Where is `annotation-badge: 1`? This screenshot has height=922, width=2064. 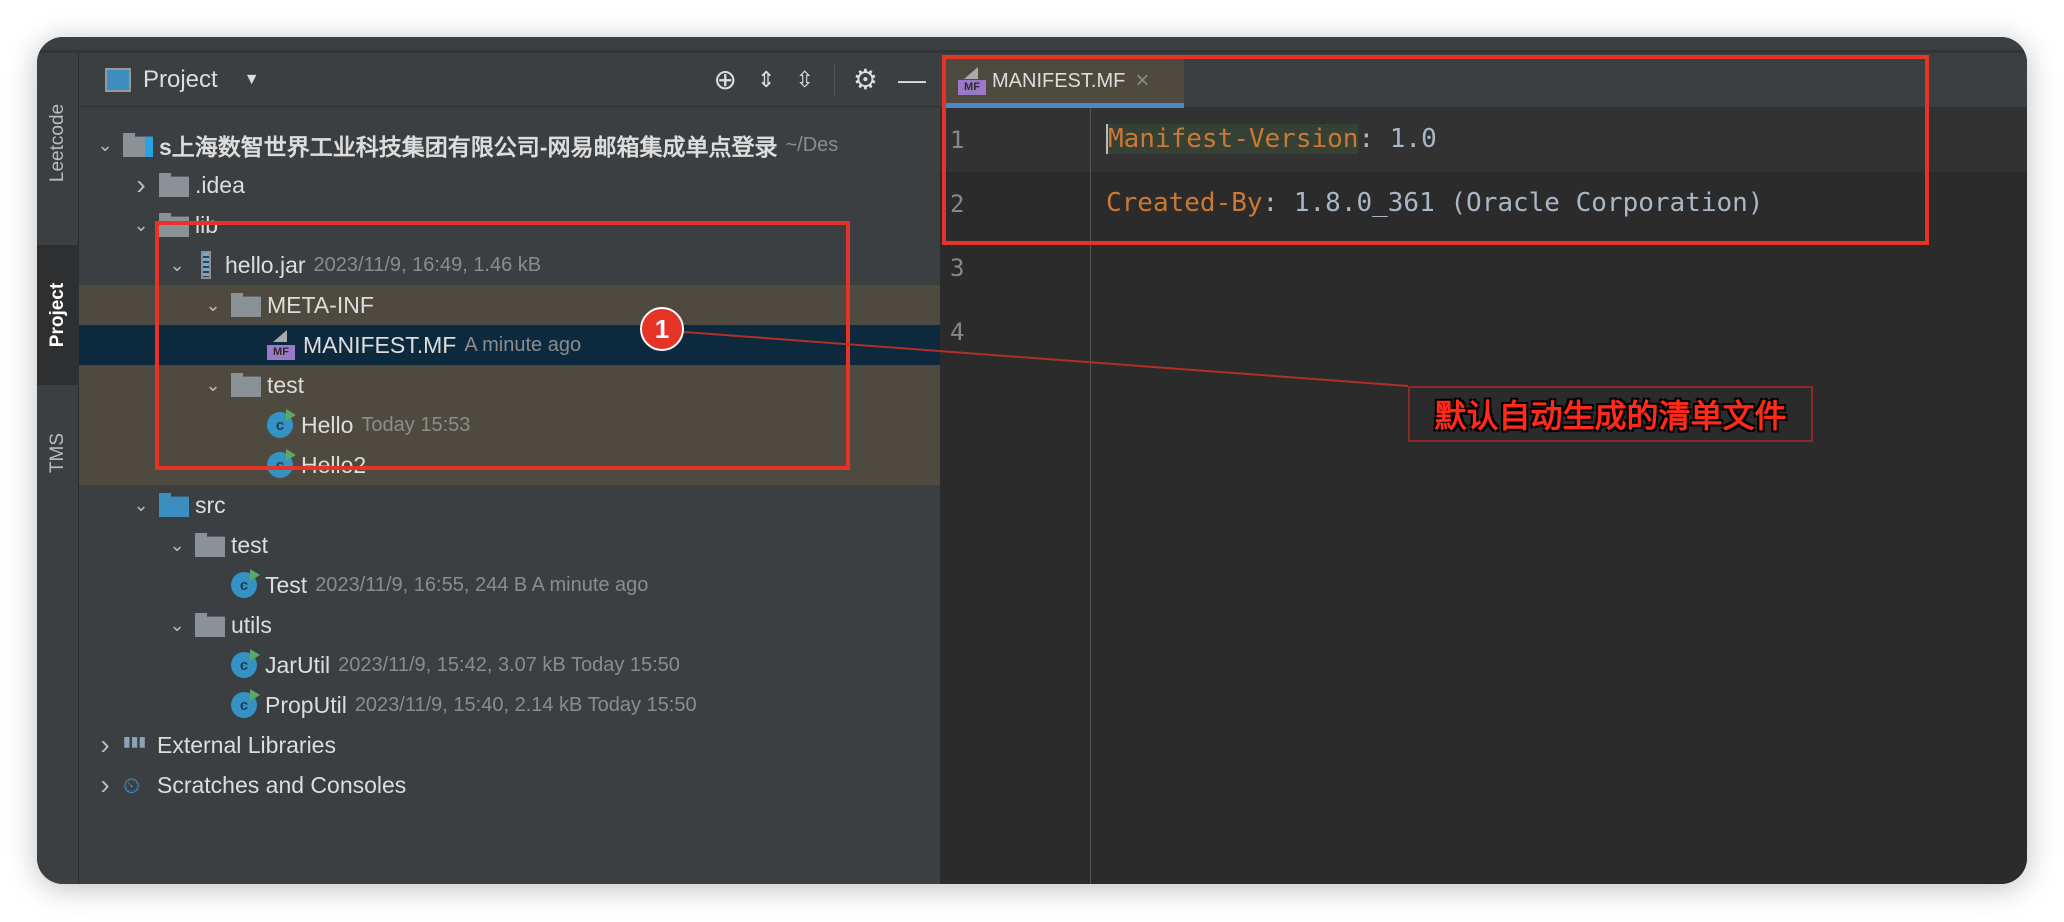
annotation-badge: 1 is located at coordinates (662, 329).